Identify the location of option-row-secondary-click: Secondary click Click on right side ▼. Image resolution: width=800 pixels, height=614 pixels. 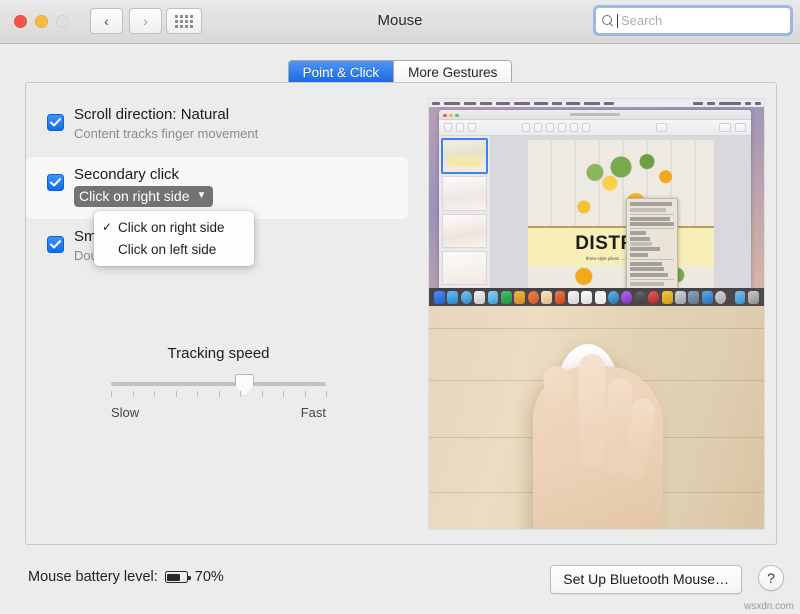
(221, 188).